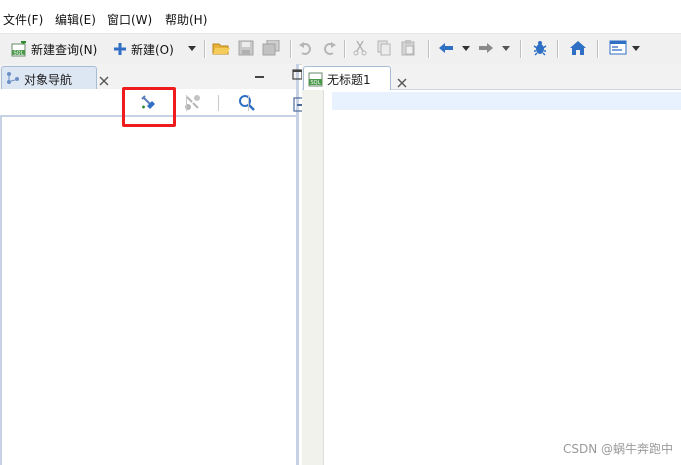  I want to click on debug-bug-icon, so click(540, 49).